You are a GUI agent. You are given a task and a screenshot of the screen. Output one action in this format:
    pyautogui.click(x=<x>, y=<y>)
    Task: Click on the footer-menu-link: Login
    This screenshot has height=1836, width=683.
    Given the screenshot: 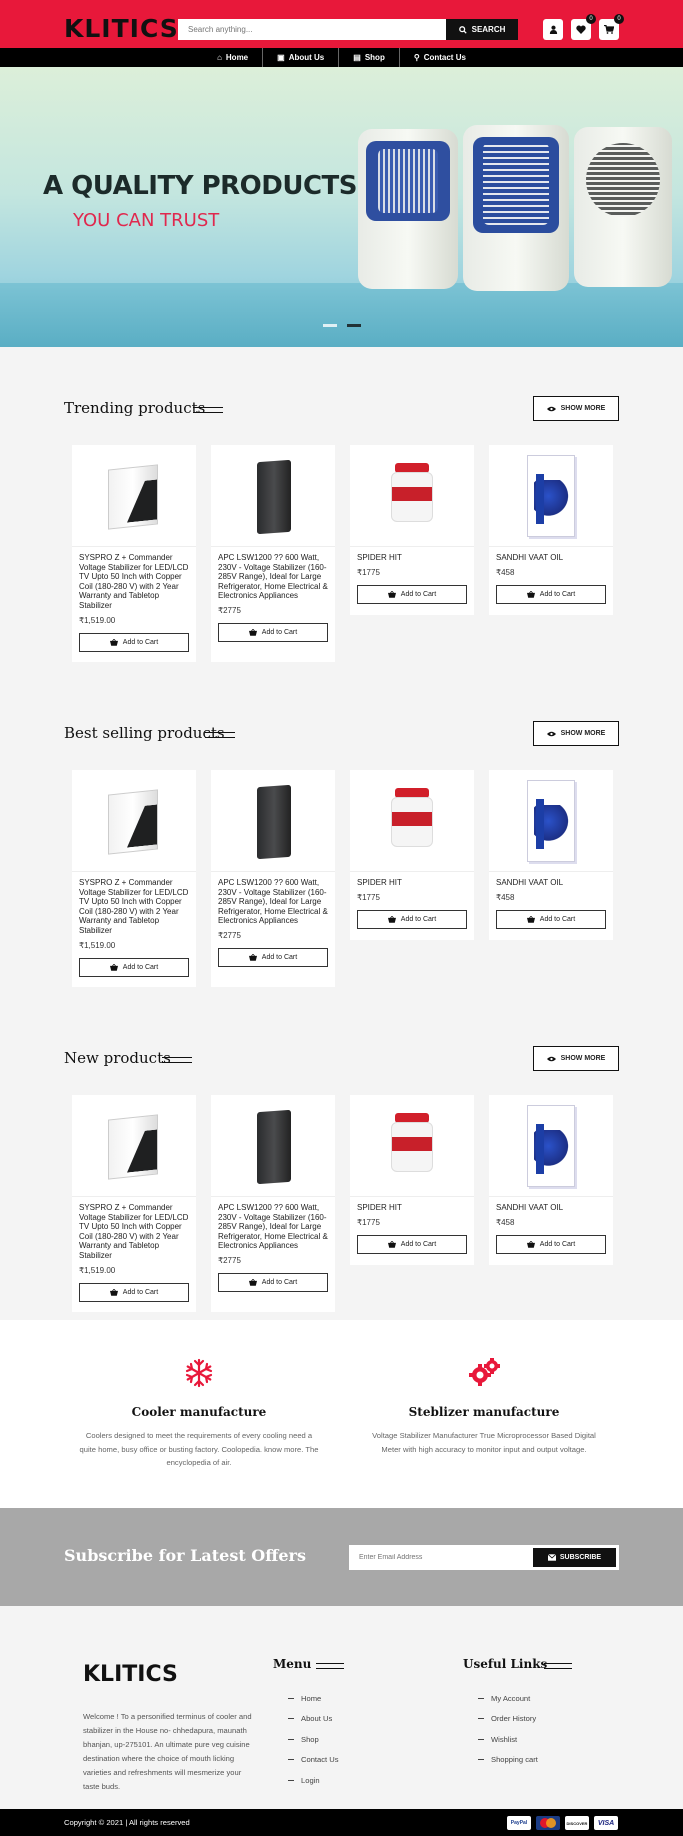 What is the action you would take?
    pyautogui.click(x=313, y=1780)
    